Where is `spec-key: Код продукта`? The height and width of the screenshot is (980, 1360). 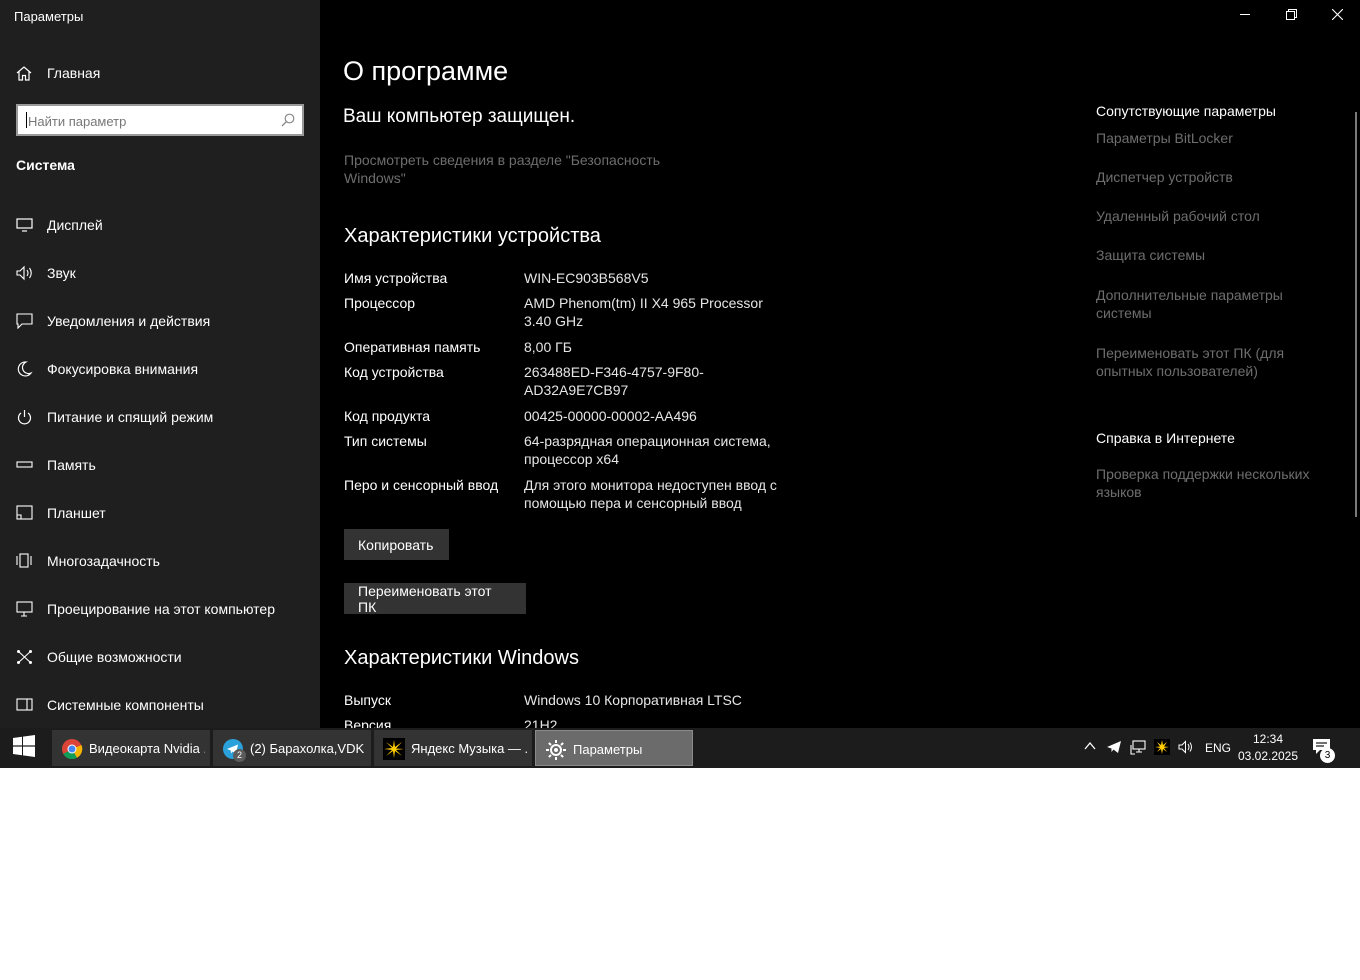
spec-key: Код продукта is located at coordinates (387, 416).